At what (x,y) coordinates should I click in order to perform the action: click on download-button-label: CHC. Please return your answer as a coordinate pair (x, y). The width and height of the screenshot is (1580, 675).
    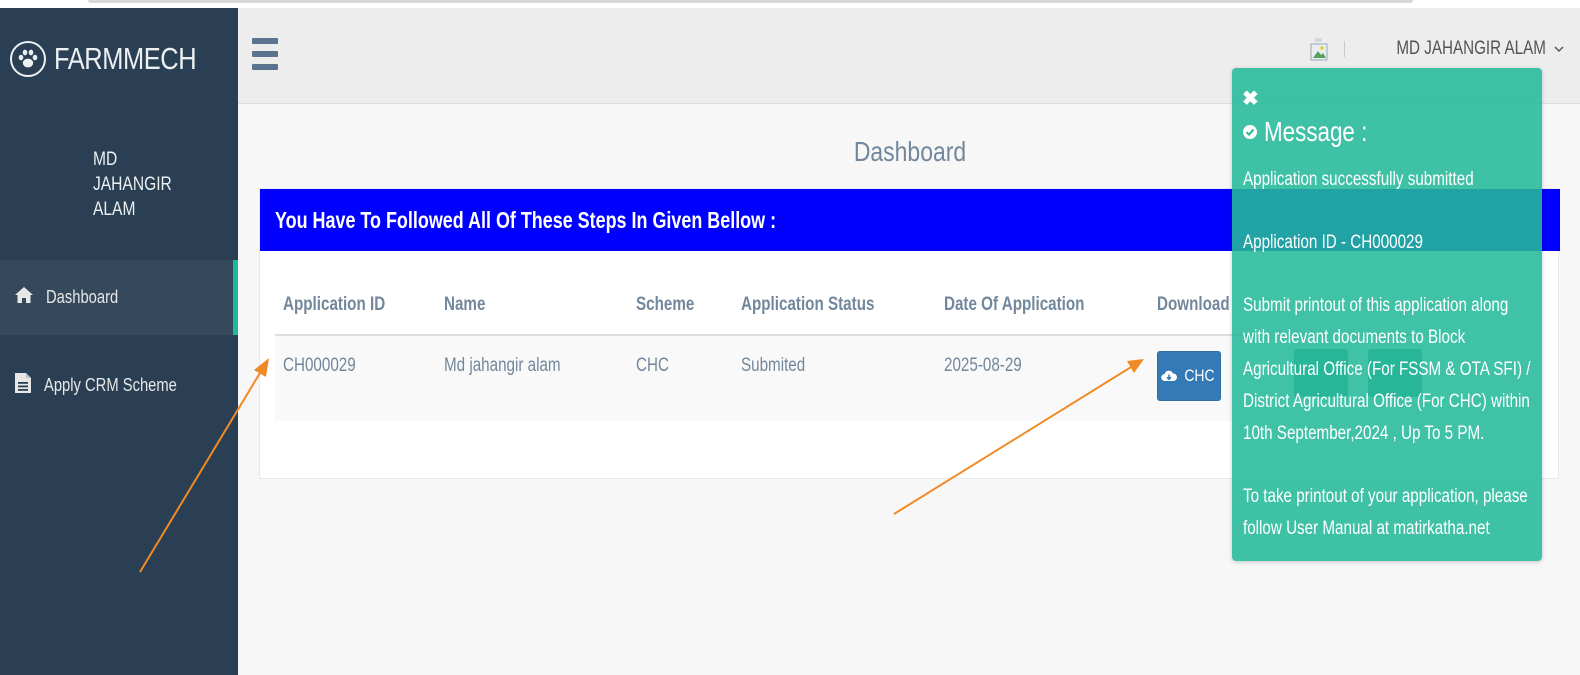
    Looking at the image, I should click on (1199, 375).